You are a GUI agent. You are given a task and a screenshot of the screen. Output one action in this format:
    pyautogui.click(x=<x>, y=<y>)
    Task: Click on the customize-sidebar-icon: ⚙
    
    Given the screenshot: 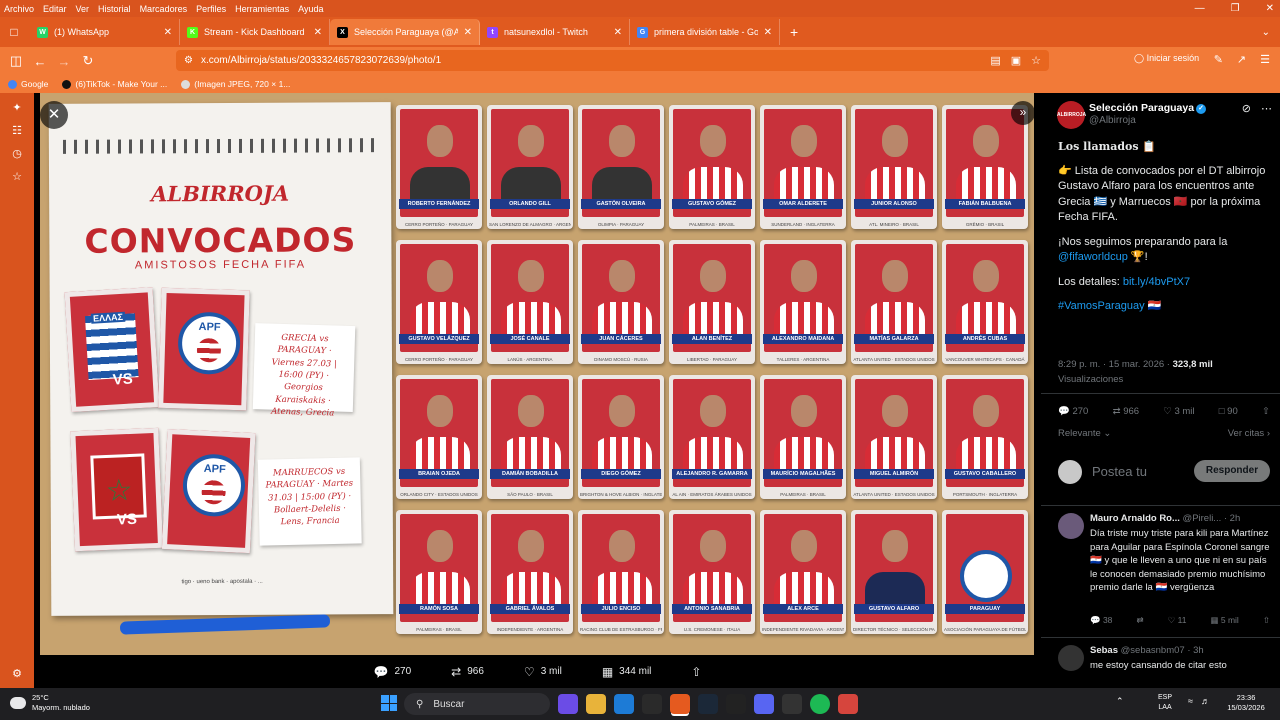 What is the action you would take?
    pyautogui.click(x=17, y=673)
    